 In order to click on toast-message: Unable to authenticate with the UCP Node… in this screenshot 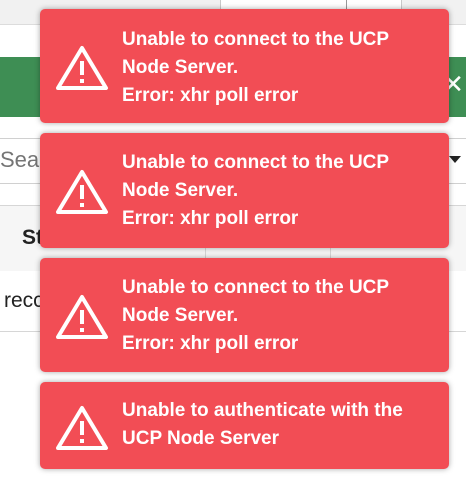, I will do `click(279, 425)`.